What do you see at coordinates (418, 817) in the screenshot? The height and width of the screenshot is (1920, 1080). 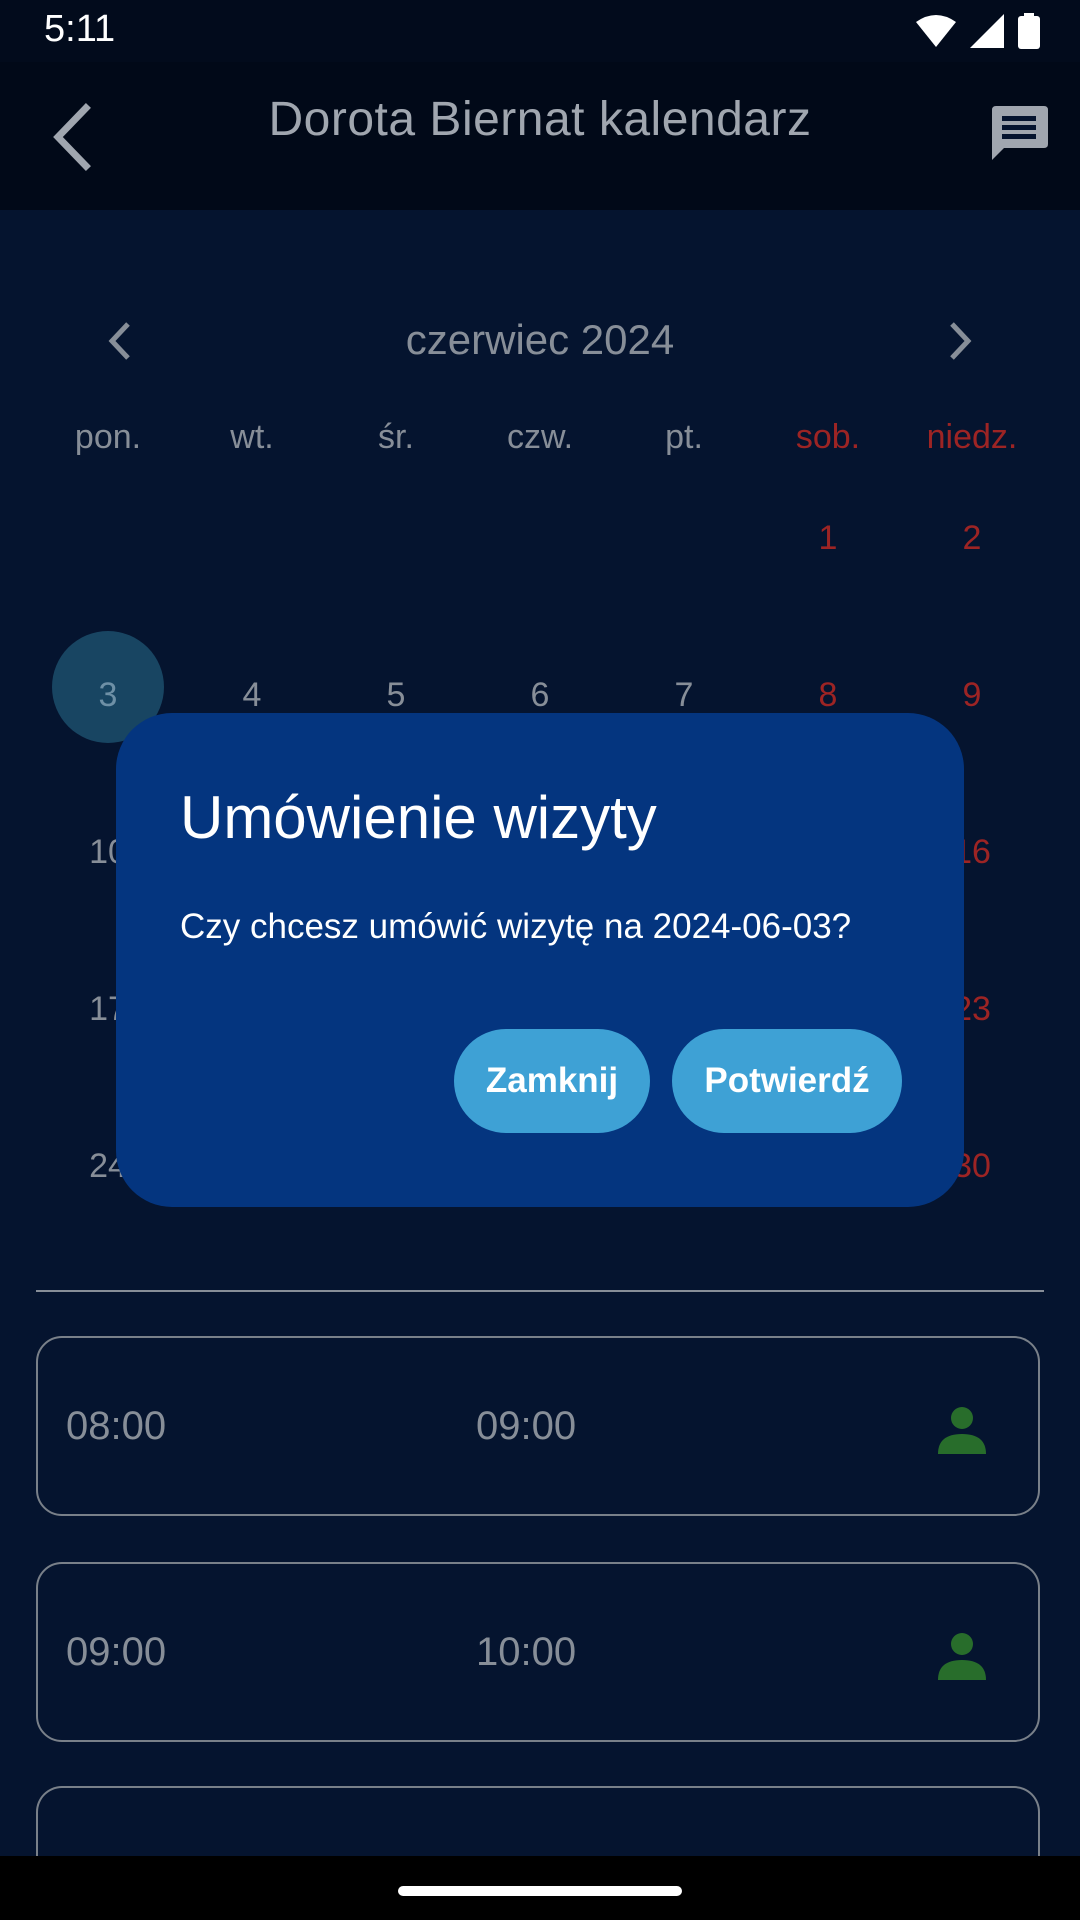 I see `dialog-title: Umówienie wizyty` at bounding box center [418, 817].